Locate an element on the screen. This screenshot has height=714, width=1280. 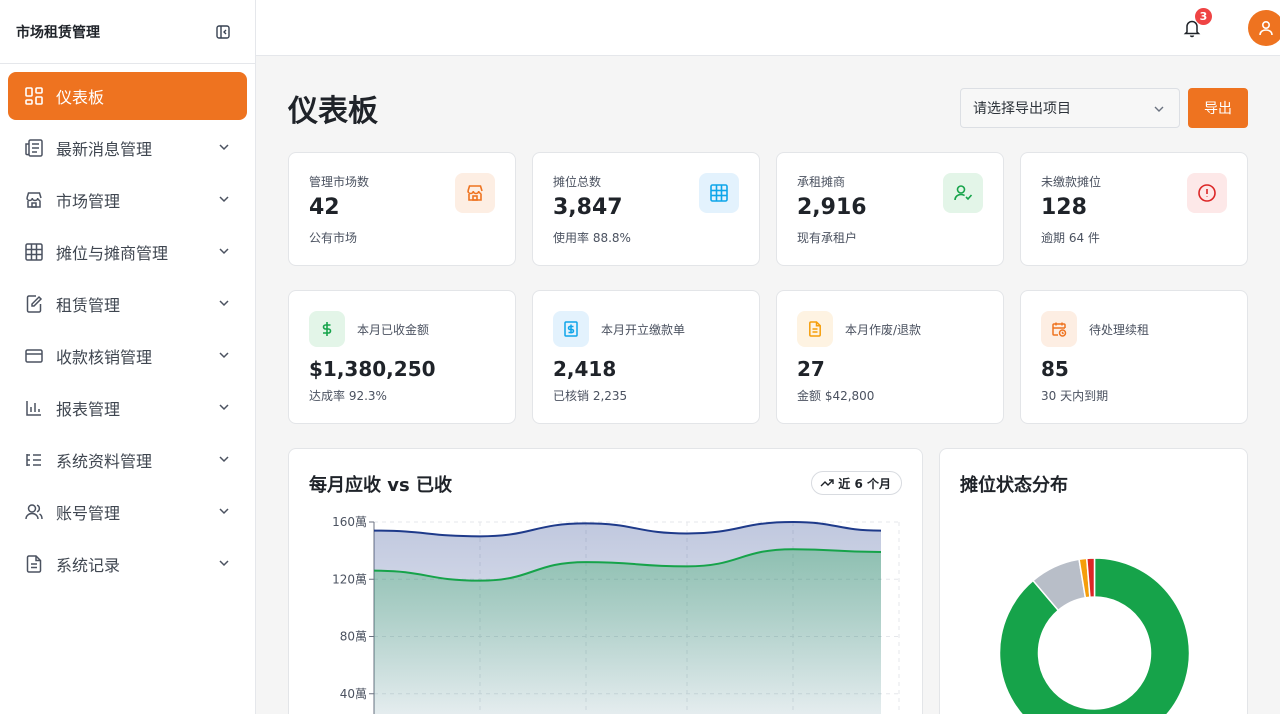
sidebar-item-label: 账号管理 is located at coordinates (88, 513).